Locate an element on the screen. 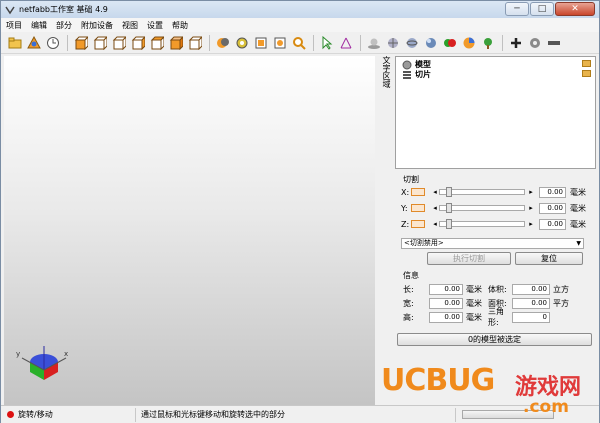  cut-z-input: 0.00 is located at coordinates (552, 224).